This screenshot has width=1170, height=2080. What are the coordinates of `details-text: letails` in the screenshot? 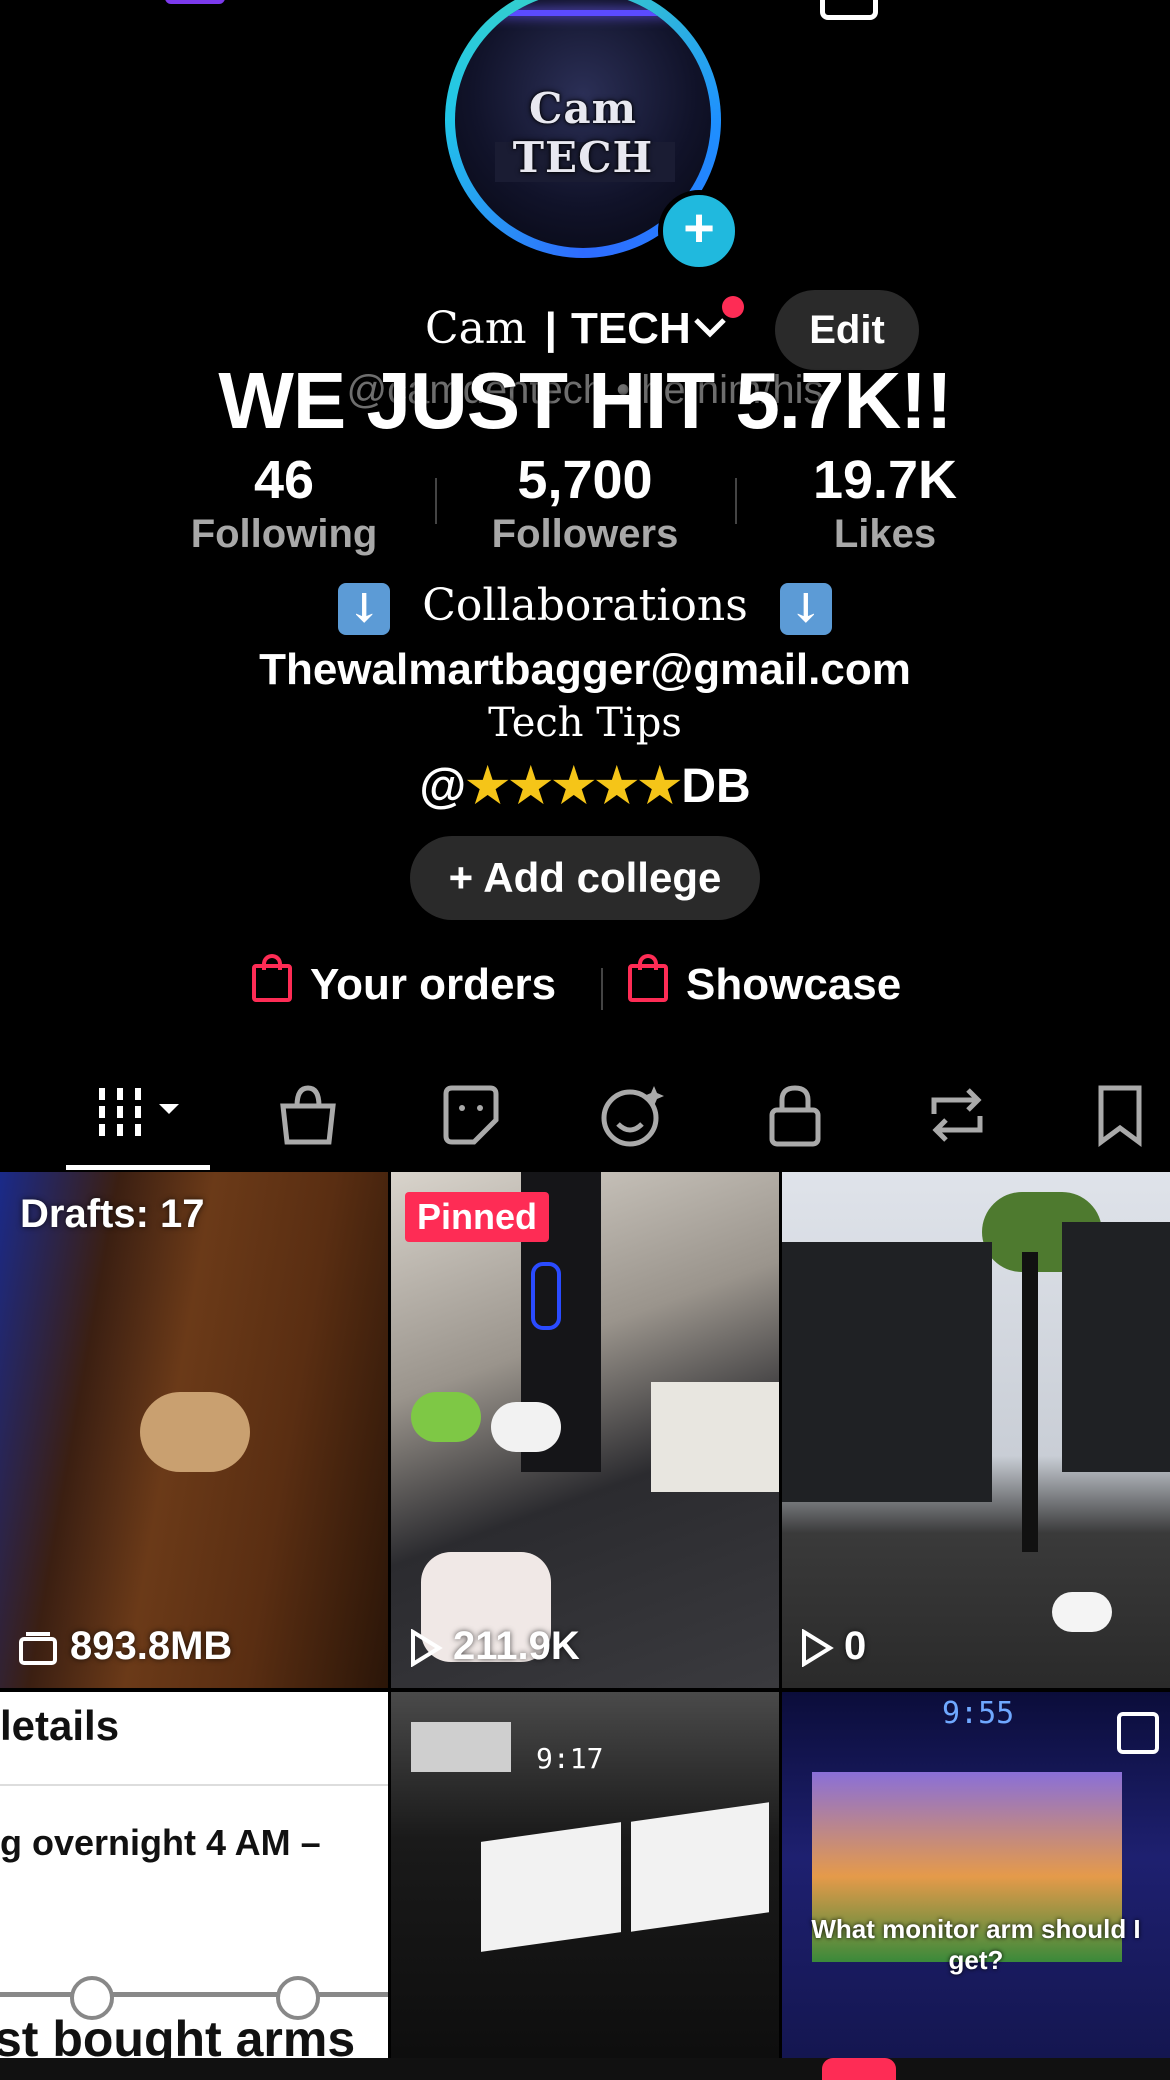 It's located at (60, 1725).